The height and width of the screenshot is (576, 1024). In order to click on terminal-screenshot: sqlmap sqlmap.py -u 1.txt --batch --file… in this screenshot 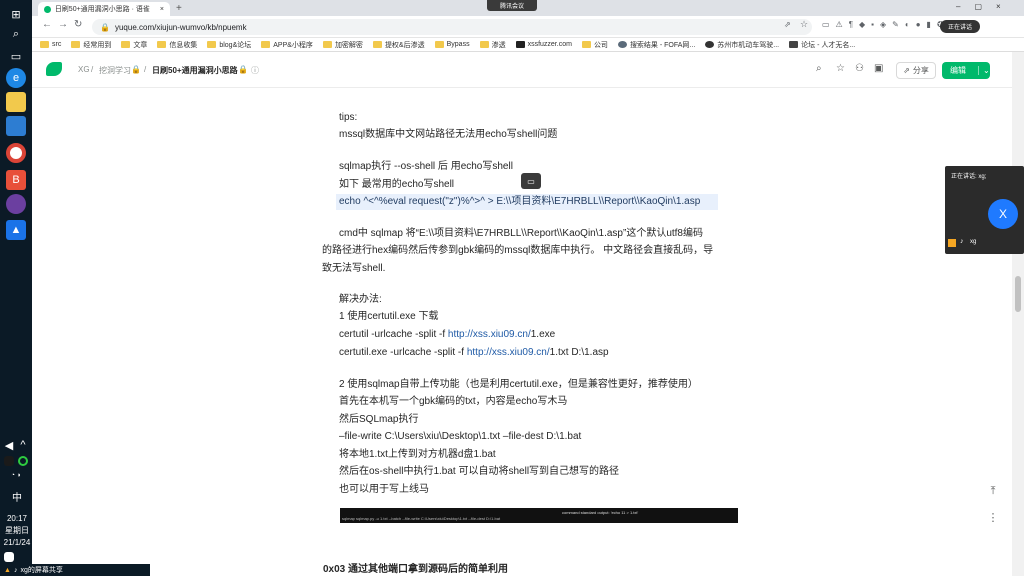, I will do `click(539, 515)`.